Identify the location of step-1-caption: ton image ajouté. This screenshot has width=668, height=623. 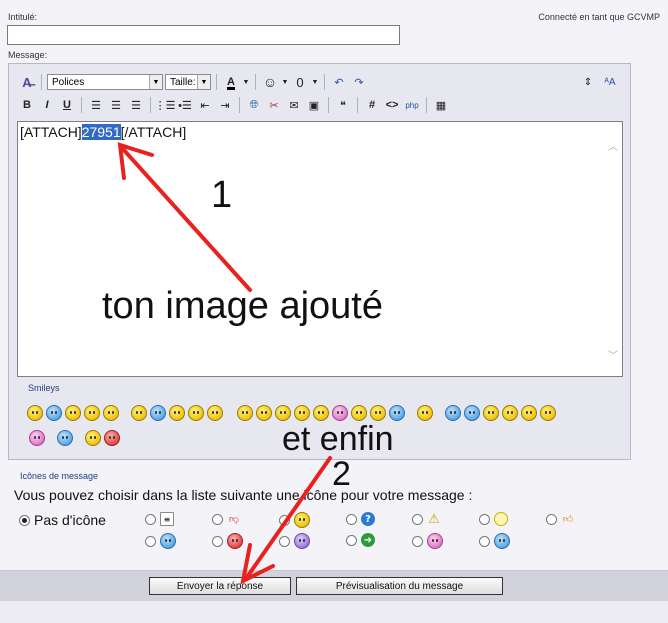
(242, 306).